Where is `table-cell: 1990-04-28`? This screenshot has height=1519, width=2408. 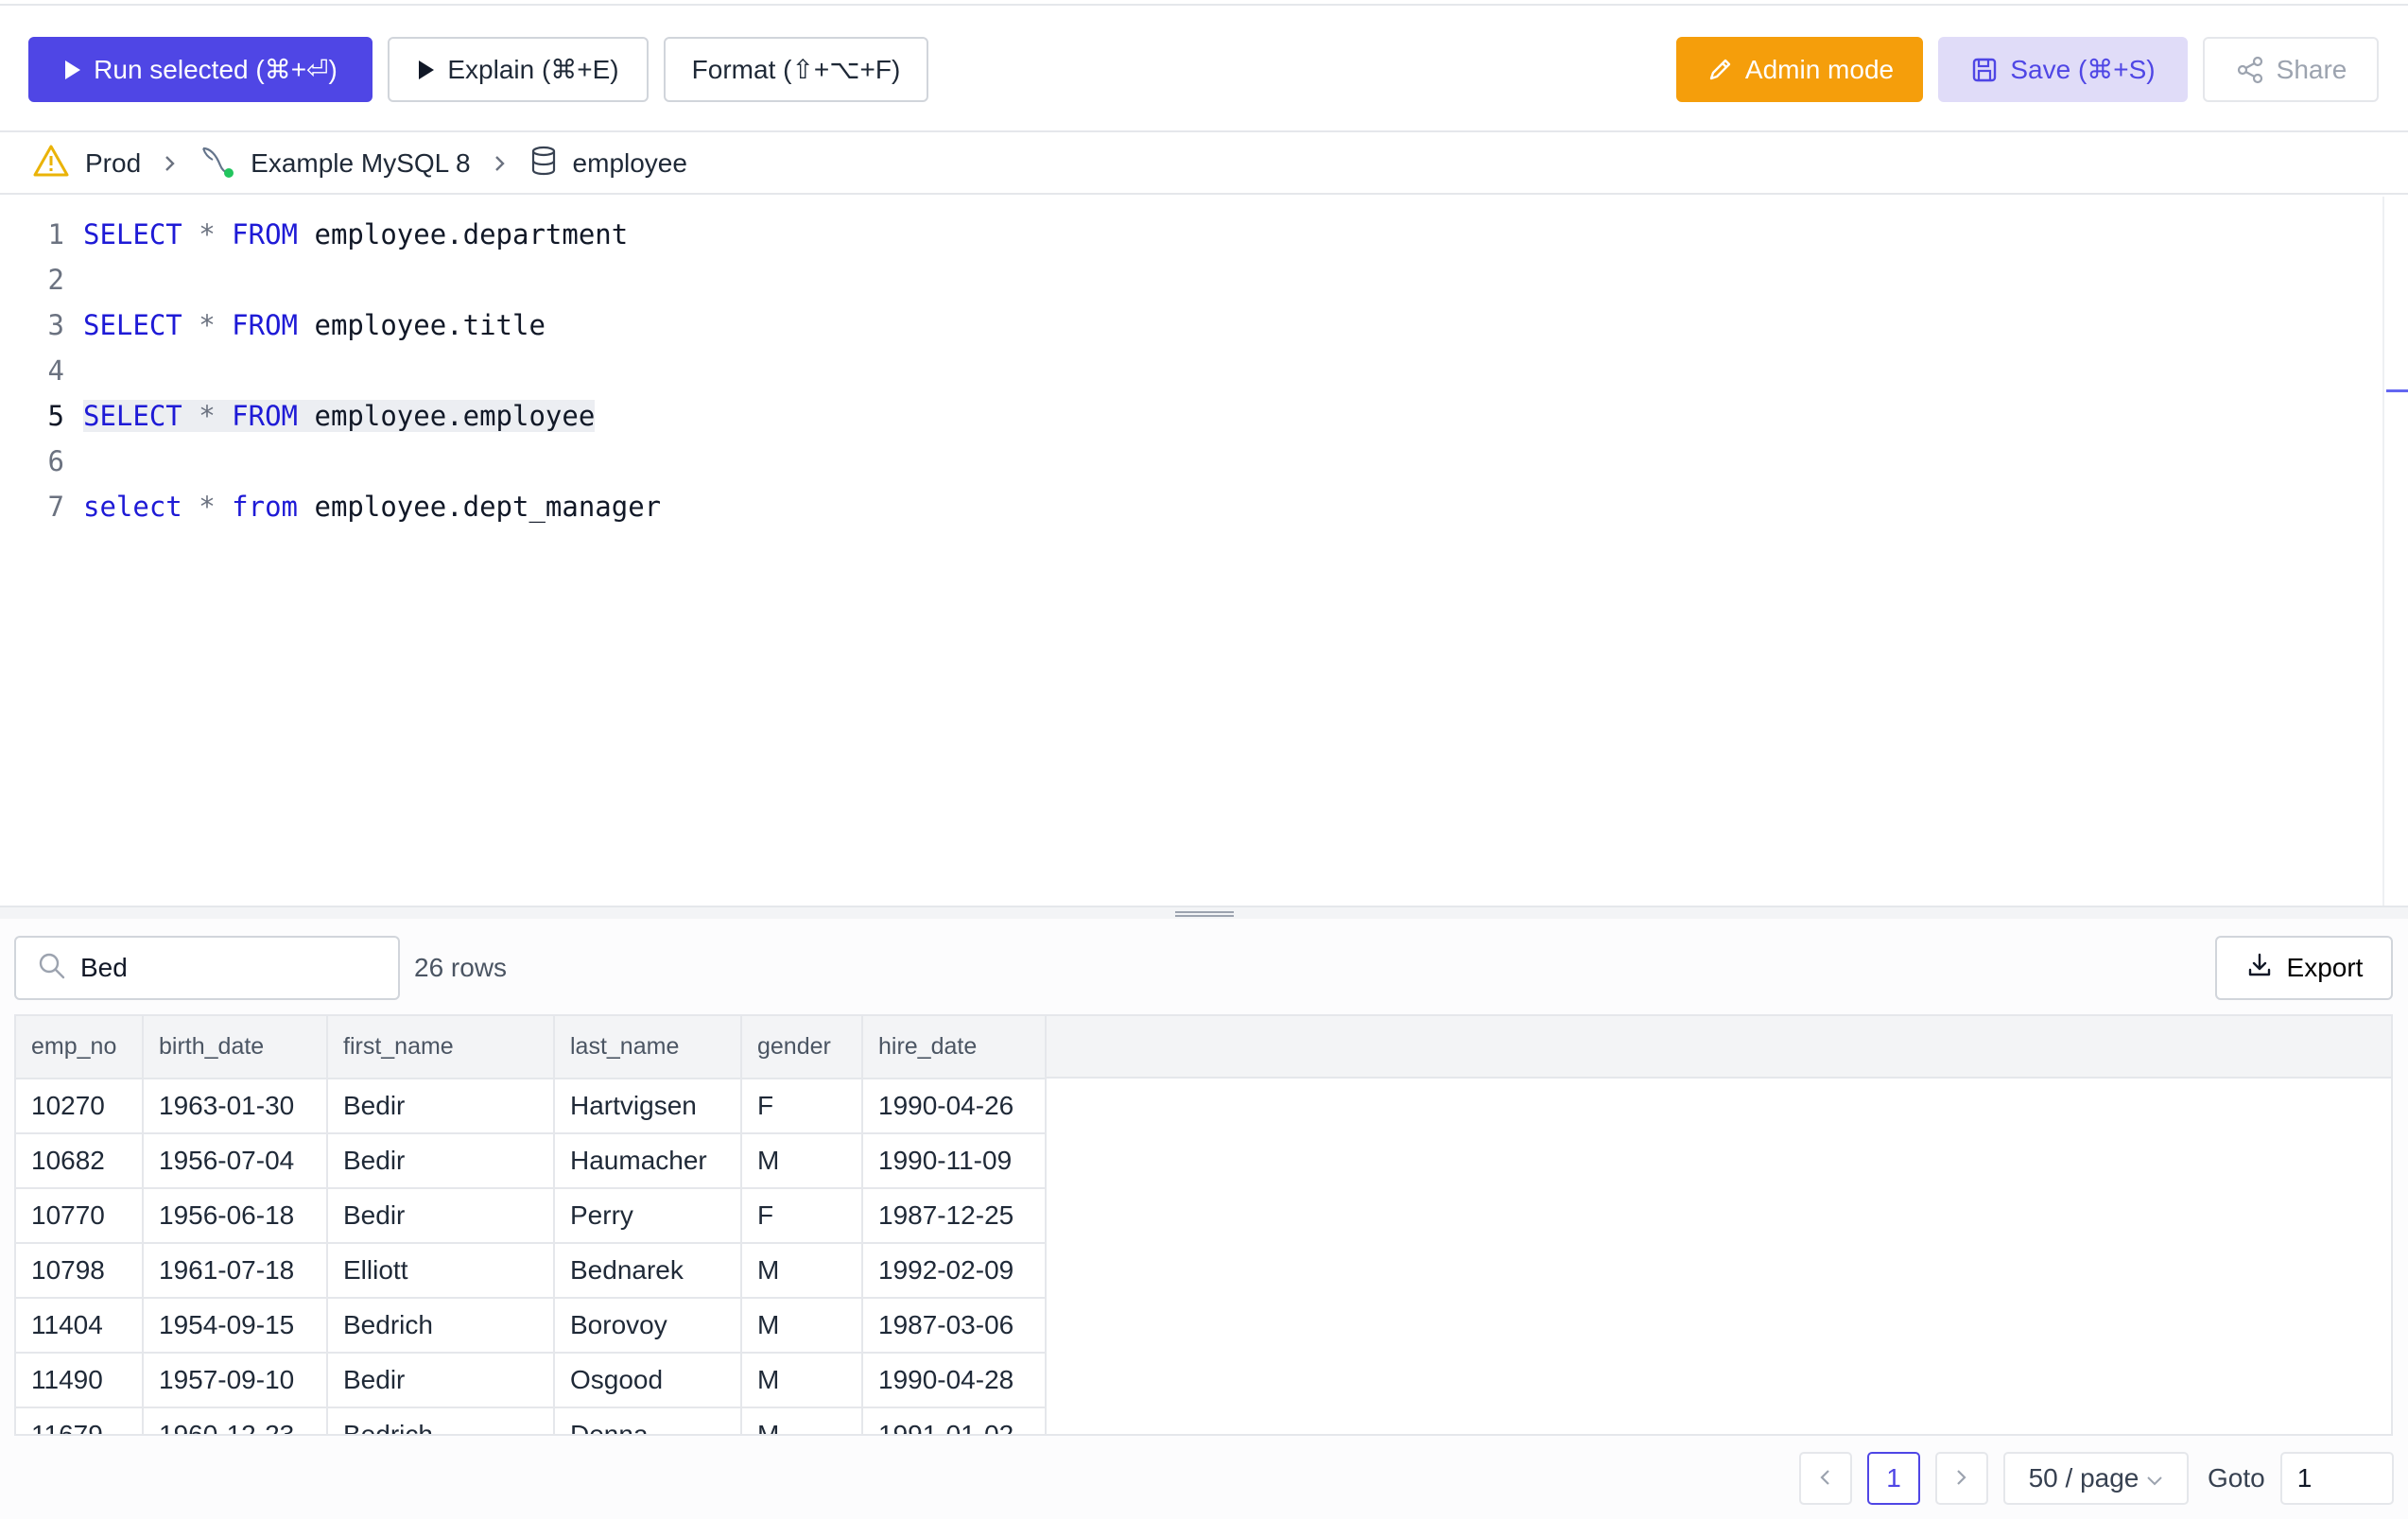 table-cell: 1990-04-28 is located at coordinates (954, 1380).